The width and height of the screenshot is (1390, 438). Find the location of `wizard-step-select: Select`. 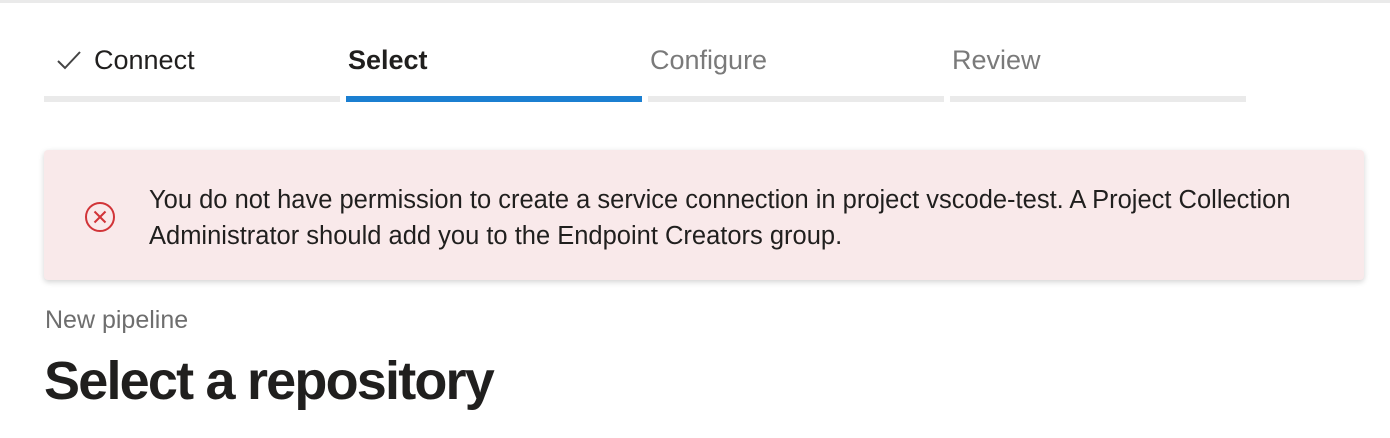

wizard-step-select: Select is located at coordinates (494, 70).